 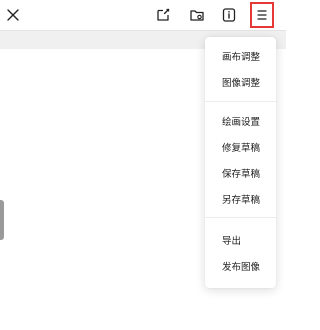 I want to click on menu-icon, so click(x=262, y=15).